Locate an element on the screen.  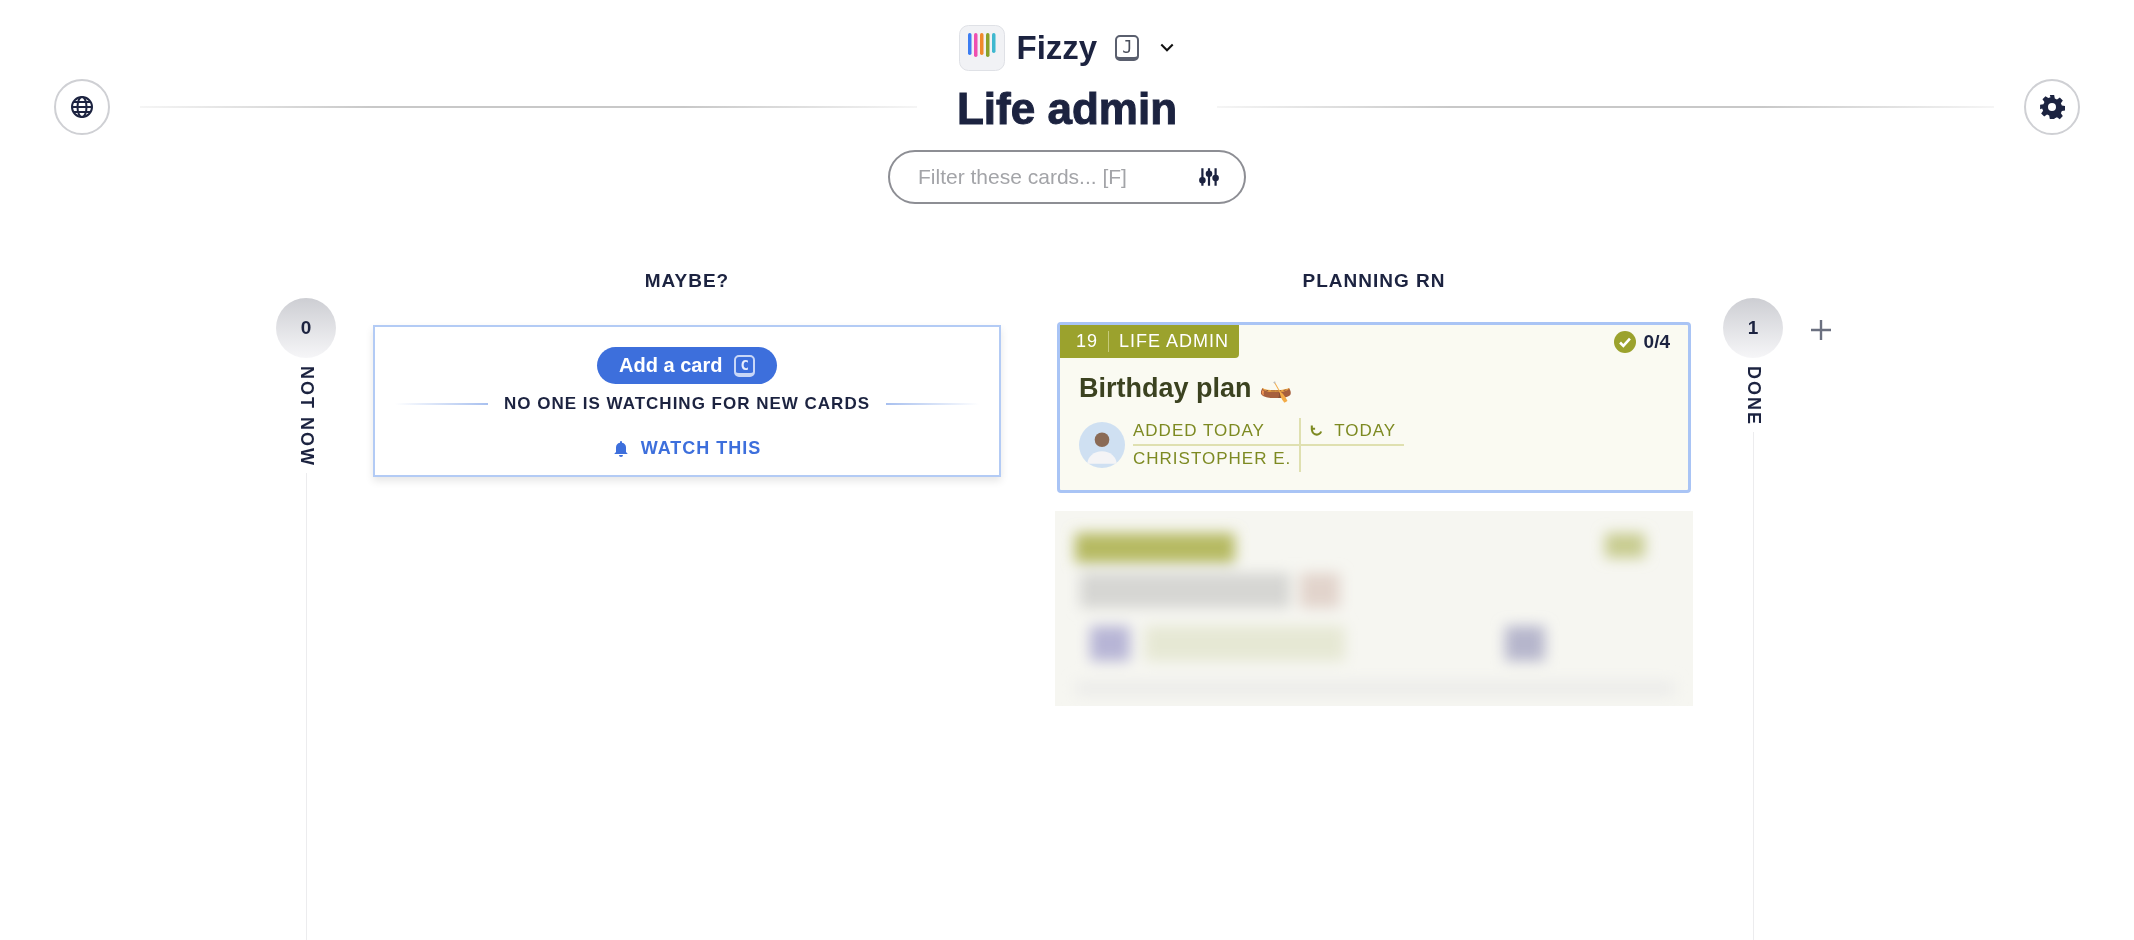
watch-link: WATCH THIS is located at coordinates (687, 448).